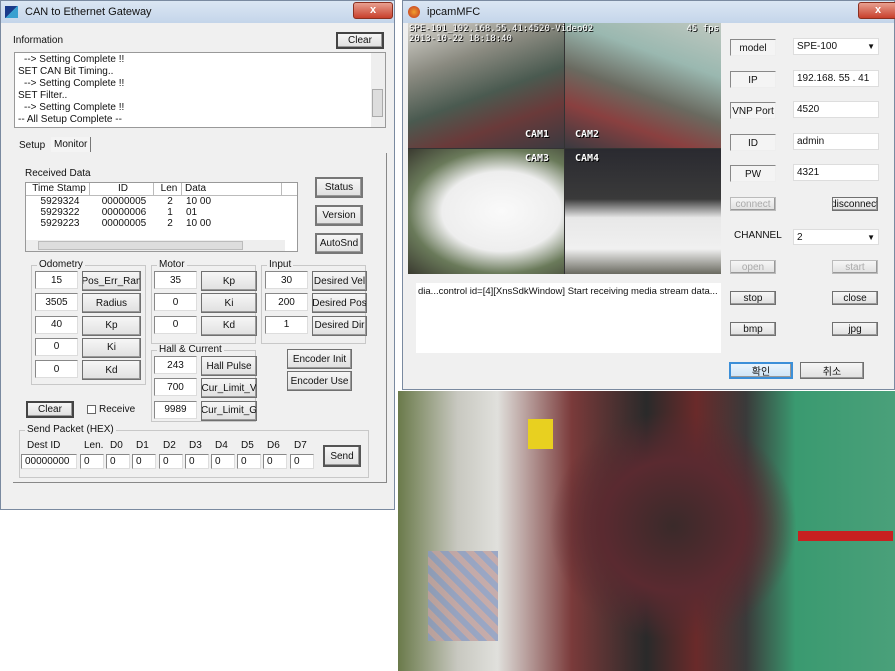 The width and height of the screenshot is (895, 671). I want to click on information-label: Information, so click(38, 40).